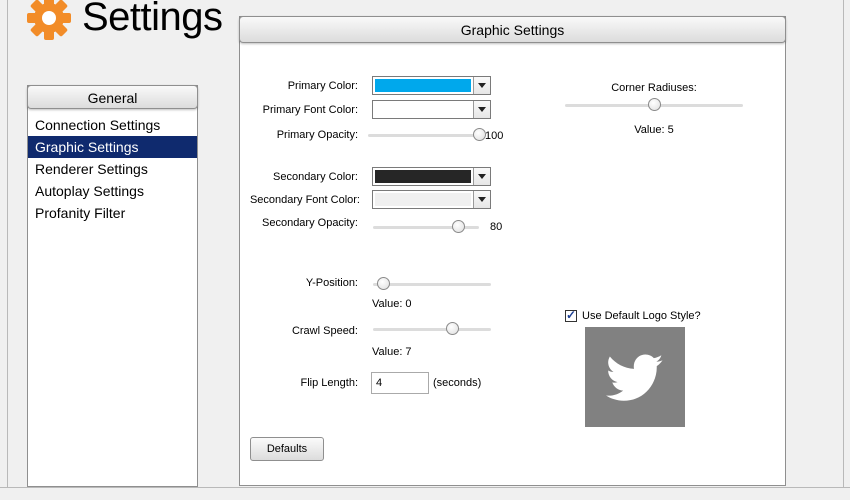 The width and height of the screenshot is (850, 500). I want to click on flip-length-unit: (seconds), so click(457, 383).